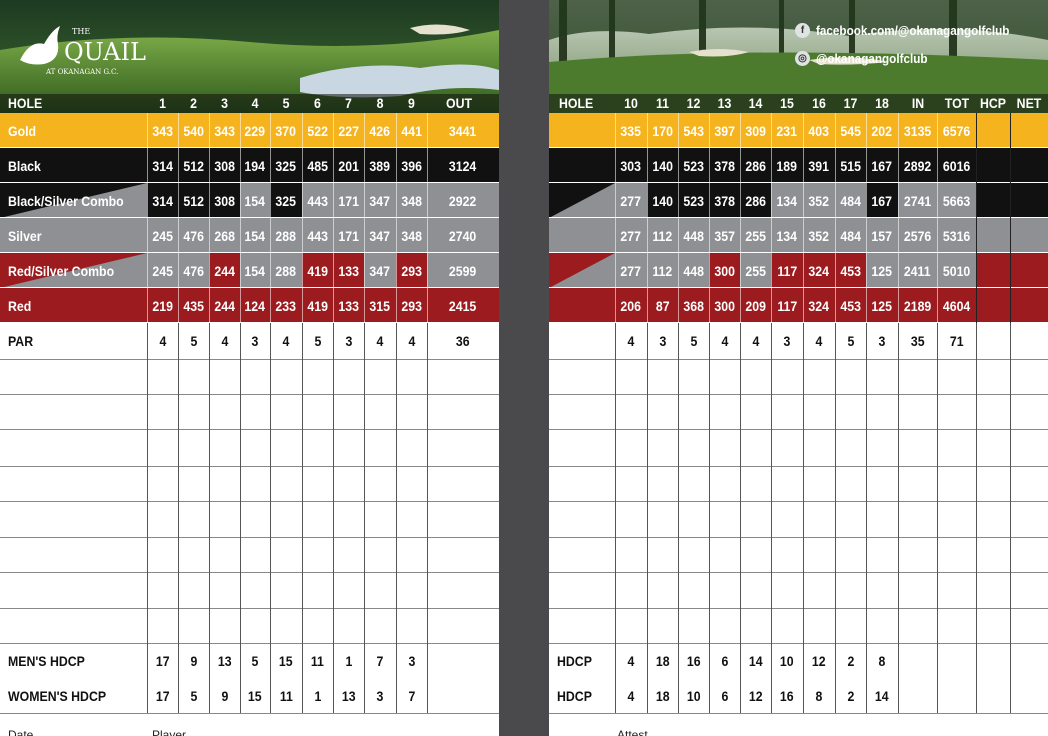 The width and height of the screenshot is (1048, 736). Describe the element at coordinates (631, 661) in the screenshot. I see `hdcp-value-text: 4` at that location.